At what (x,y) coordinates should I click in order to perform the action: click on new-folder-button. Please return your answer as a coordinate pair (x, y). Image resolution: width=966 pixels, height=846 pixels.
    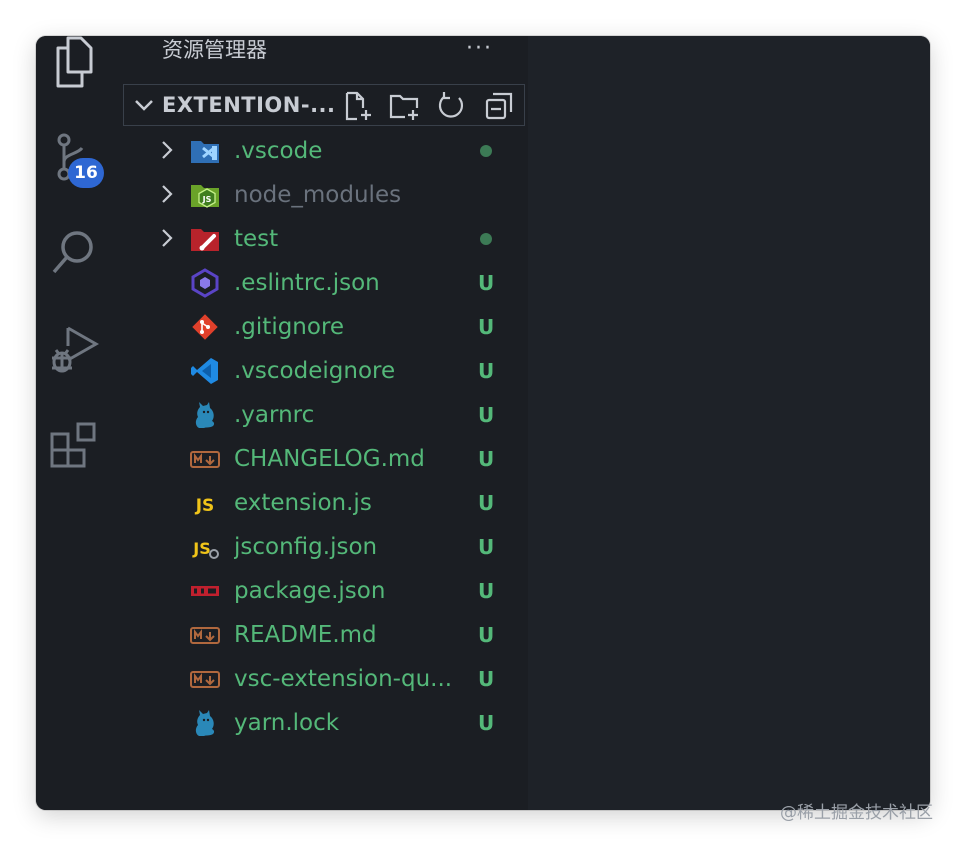
    Looking at the image, I should click on (404, 106).